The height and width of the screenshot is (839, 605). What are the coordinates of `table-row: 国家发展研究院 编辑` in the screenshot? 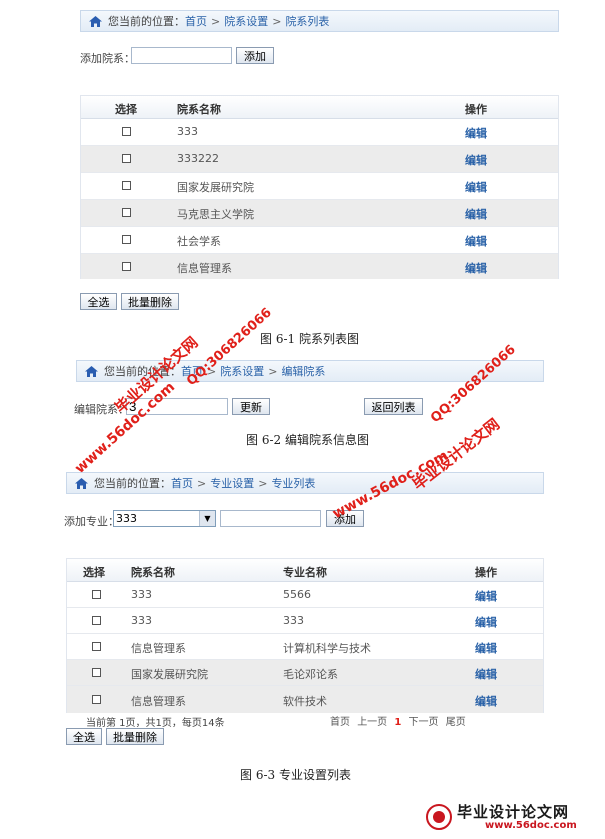 It's located at (319, 186).